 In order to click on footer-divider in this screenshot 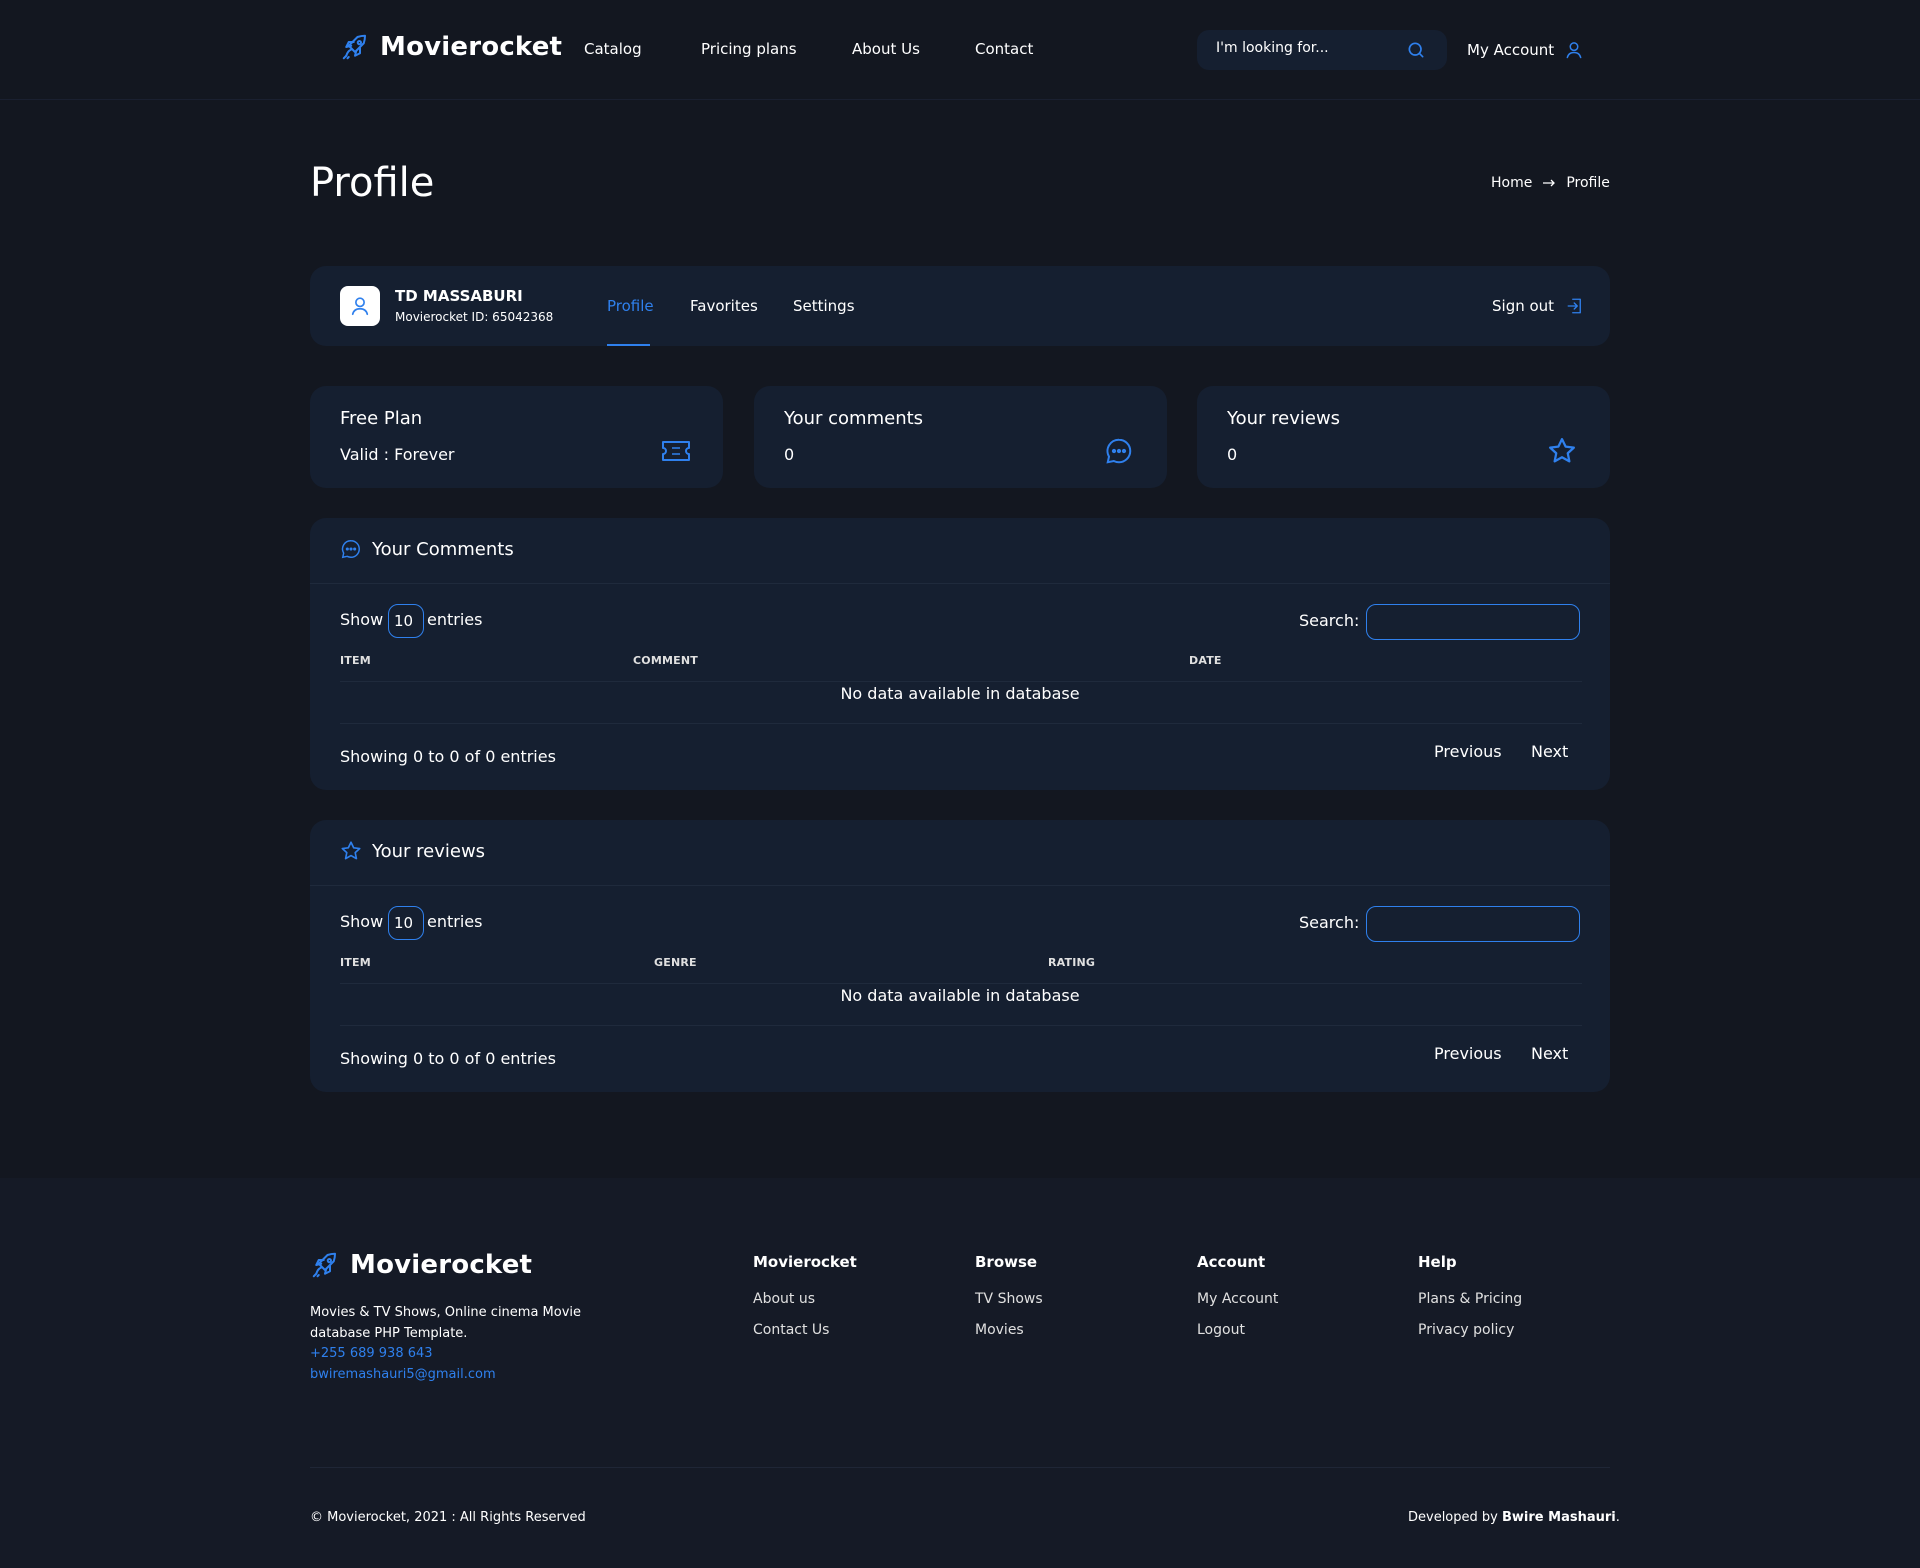, I will do `click(960, 1467)`.